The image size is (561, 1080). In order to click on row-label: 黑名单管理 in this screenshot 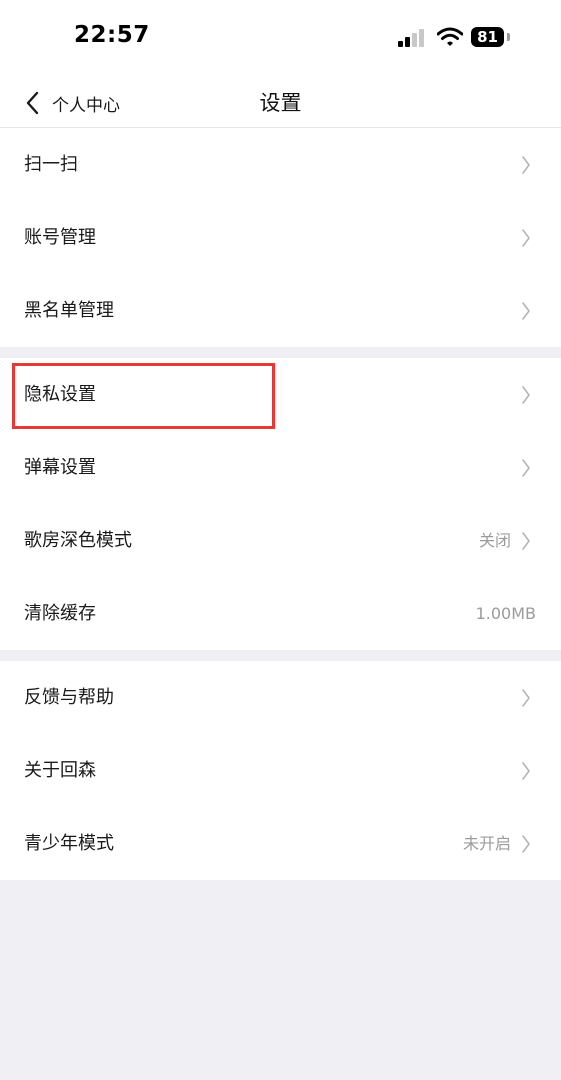, I will do `click(69, 310)`.